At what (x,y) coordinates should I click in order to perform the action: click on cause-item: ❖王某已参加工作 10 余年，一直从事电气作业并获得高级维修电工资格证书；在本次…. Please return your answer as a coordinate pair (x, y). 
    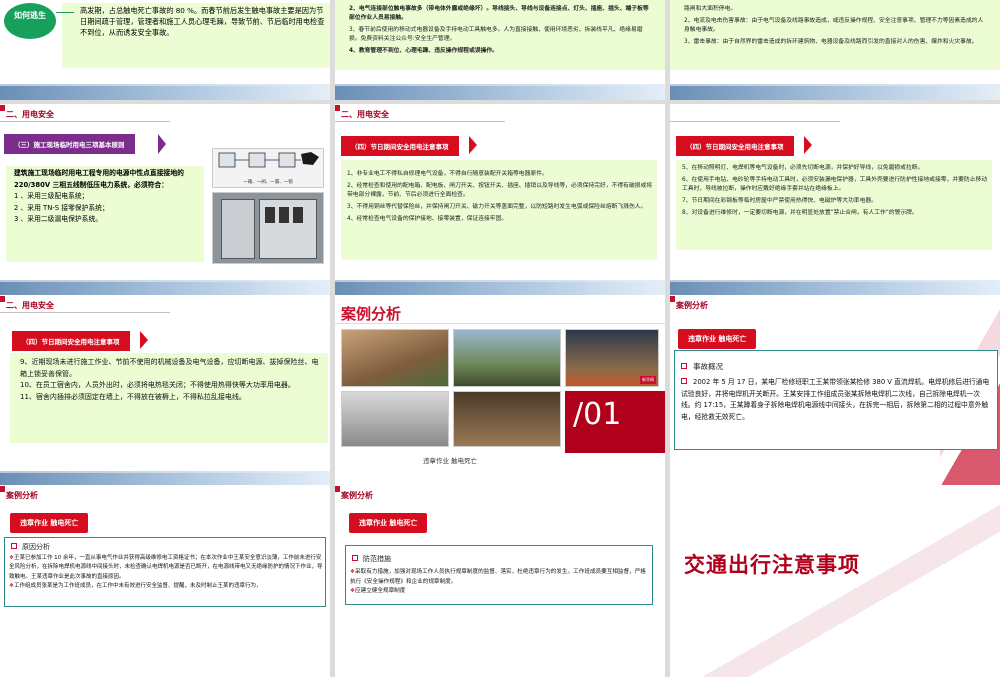
    Looking at the image, I should click on (166, 567).